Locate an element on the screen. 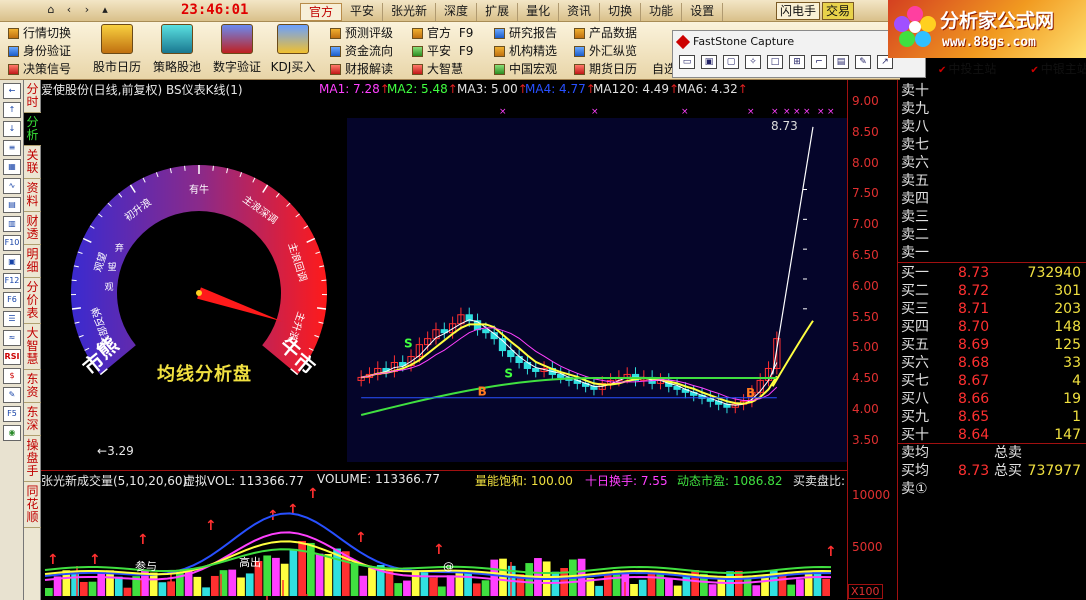 Image resolution: width=1086 pixels, height=600 pixels. tab-detail: 明细 is located at coordinates (32, 261).